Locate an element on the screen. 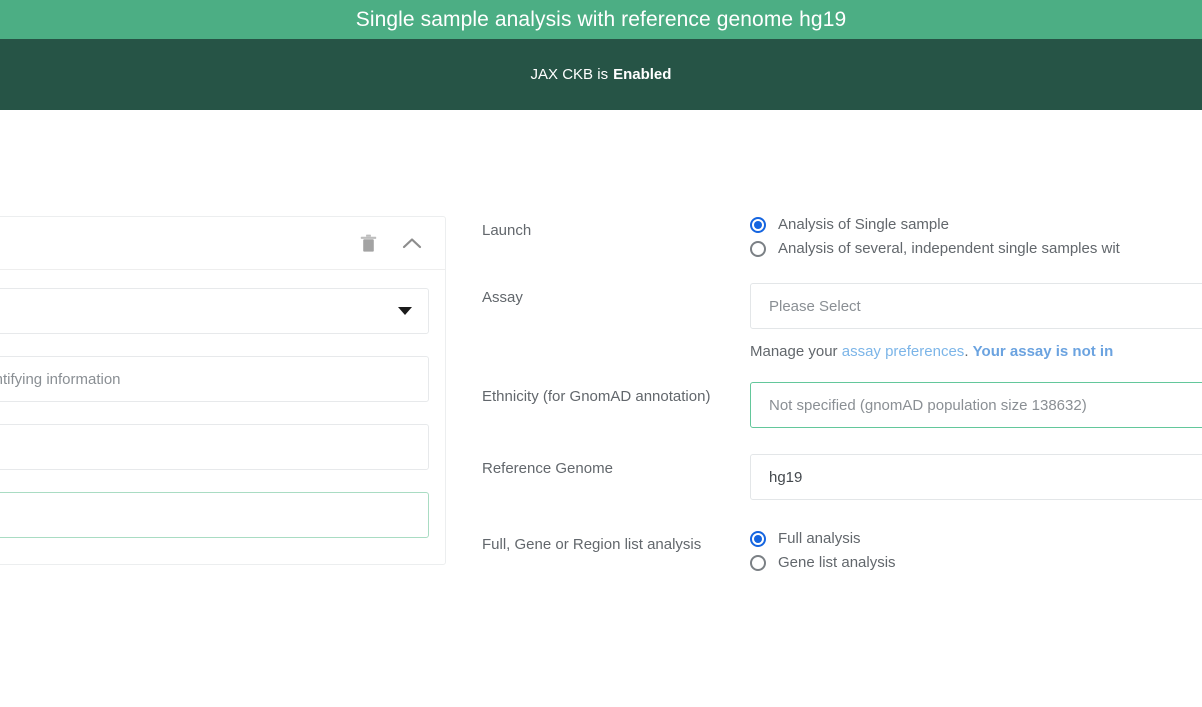 Image resolution: width=1202 pixels, height=707 pixels. assay-select: Please Select is located at coordinates (976, 306).